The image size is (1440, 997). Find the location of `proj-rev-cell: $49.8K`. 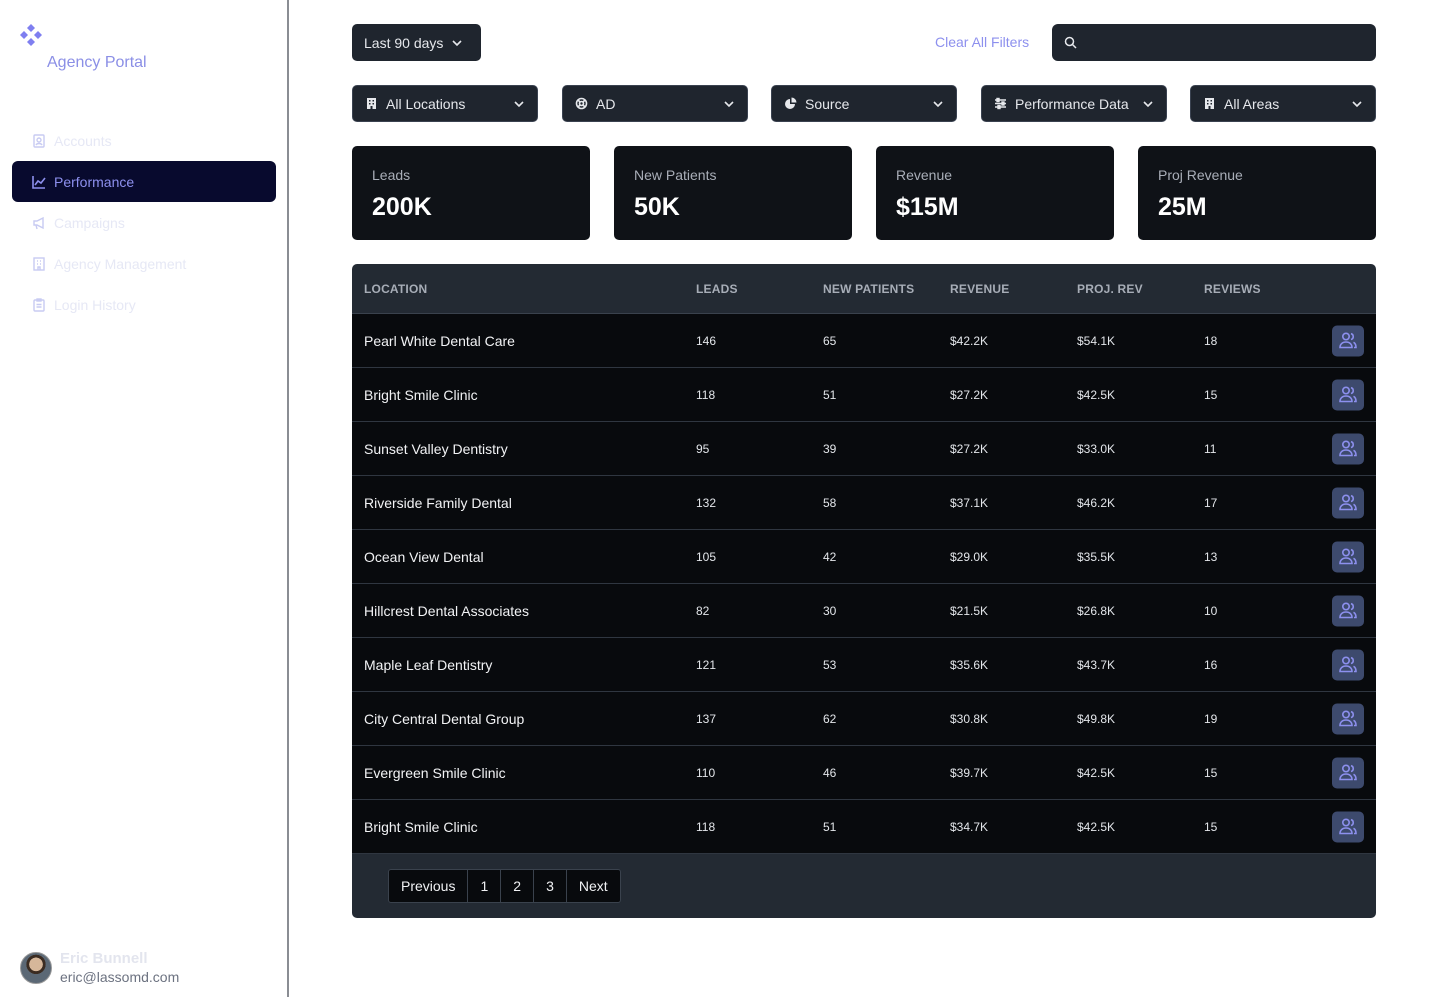

proj-rev-cell: $49.8K is located at coordinates (1096, 718).